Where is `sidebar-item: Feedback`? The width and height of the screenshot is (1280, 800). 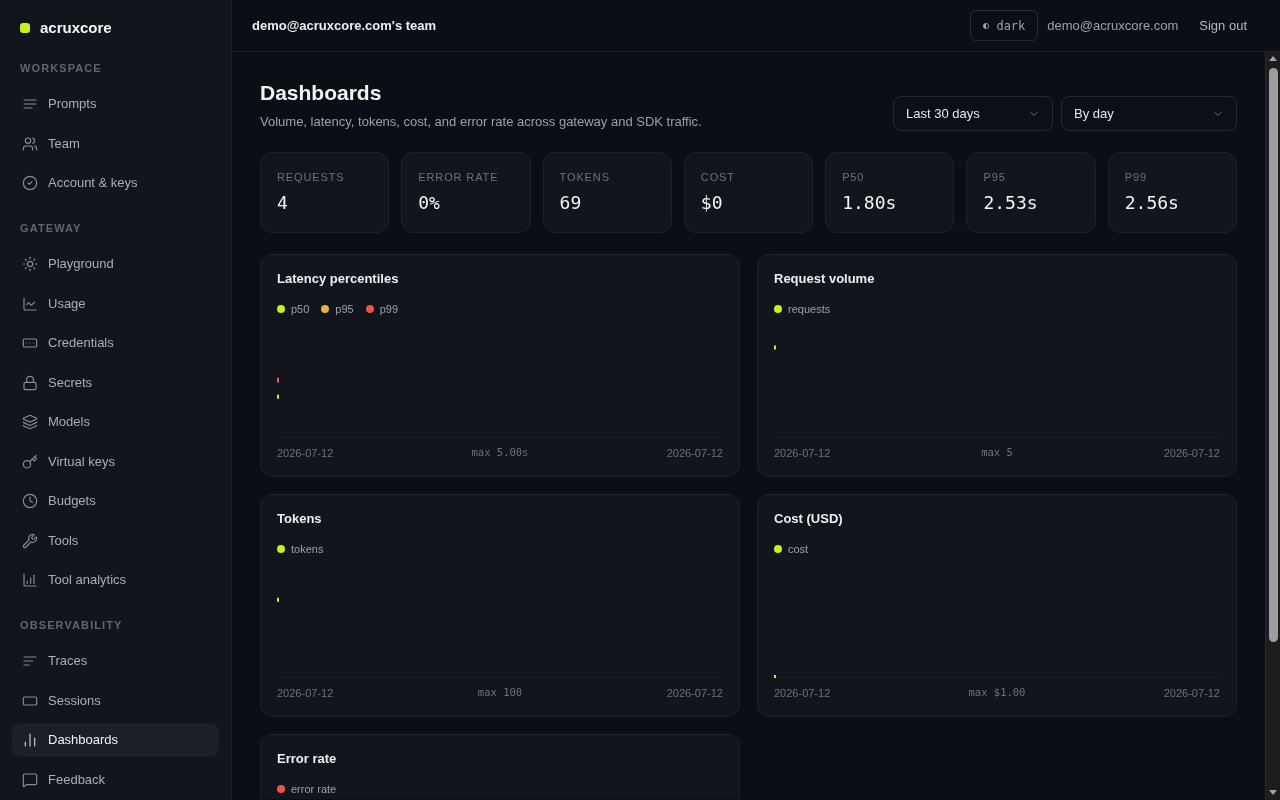 sidebar-item: Feedback is located at coordinates (115, 779).